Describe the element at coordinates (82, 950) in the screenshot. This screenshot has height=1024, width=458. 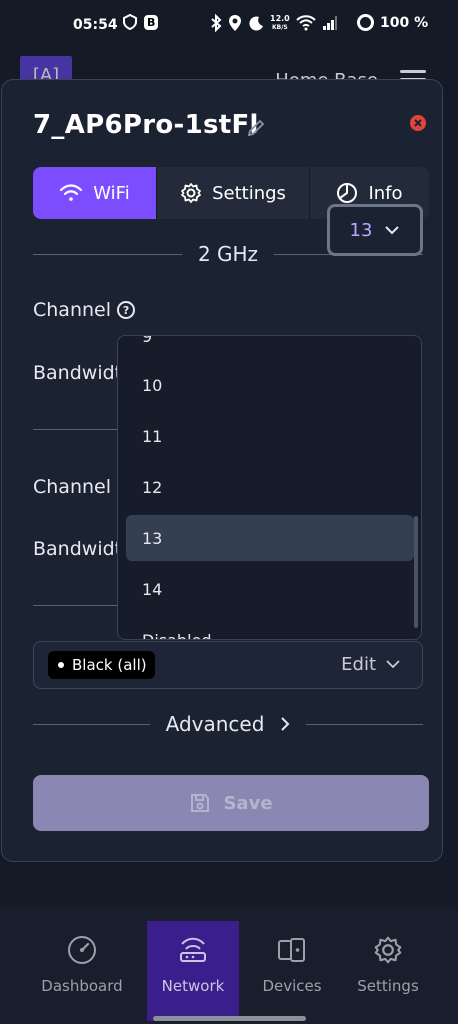
I see `gauge-icon` at that location.